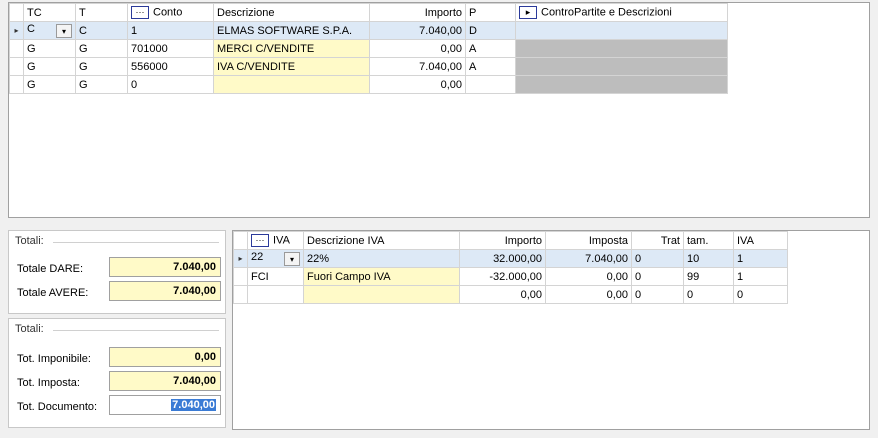 This screenshot has height=438, width=878. Describe the element at coordinates (708, 294) in the screenshot. I see `cell-tam: 0` at that location.